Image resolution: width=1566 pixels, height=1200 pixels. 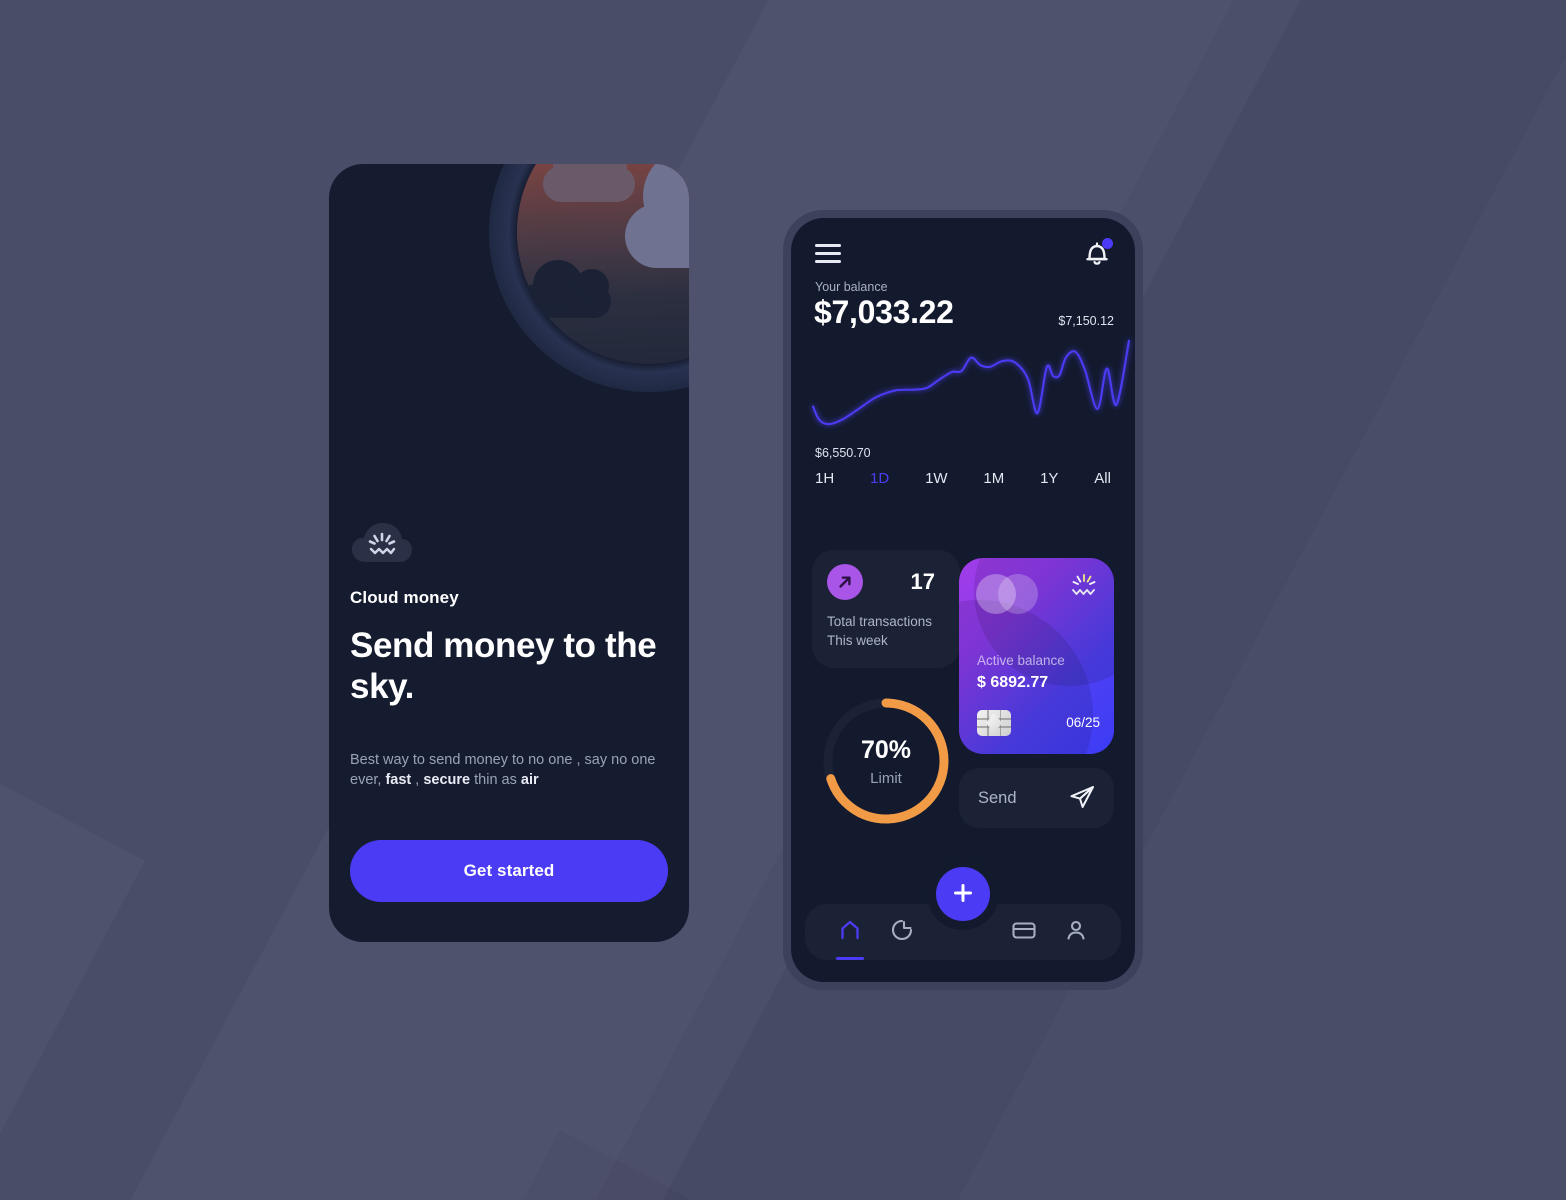 What do you see at coordinates (851, 287) in the screenshot?
I see `balance-label: Your balance` at bounding box center [851, 287].